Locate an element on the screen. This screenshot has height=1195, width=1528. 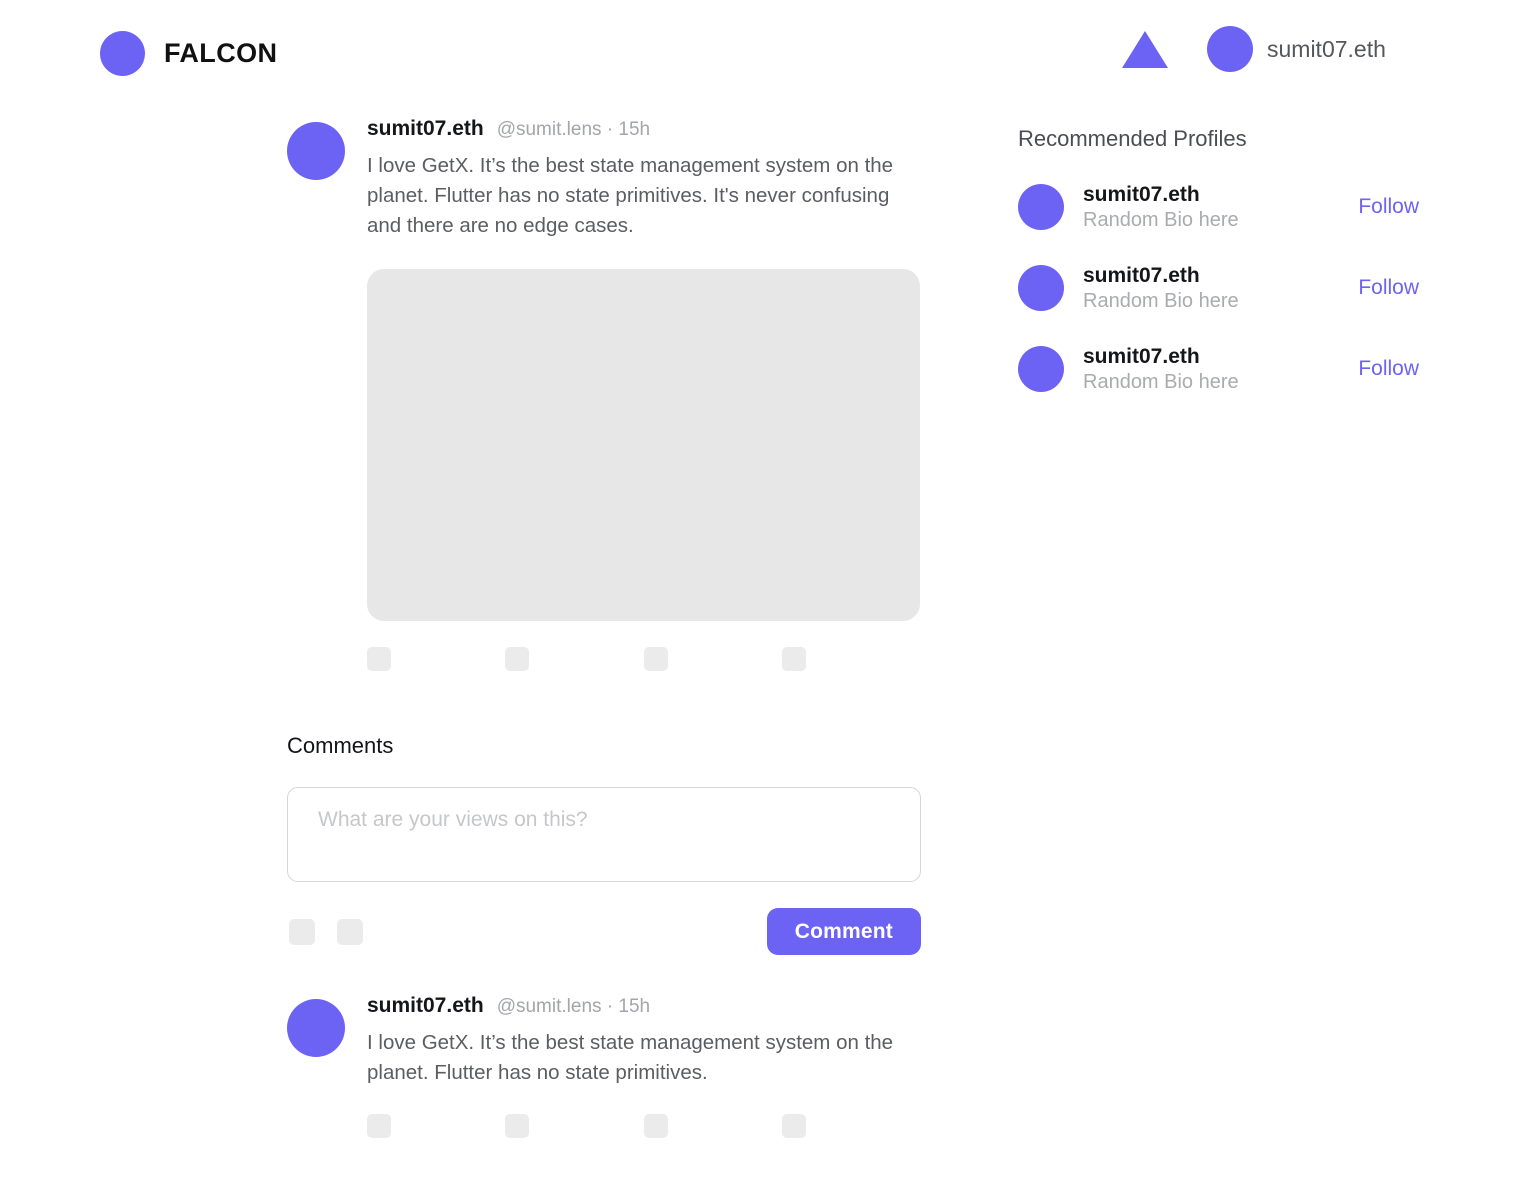
falcon-logo-circle-icon is located at coordinates (122, 53).